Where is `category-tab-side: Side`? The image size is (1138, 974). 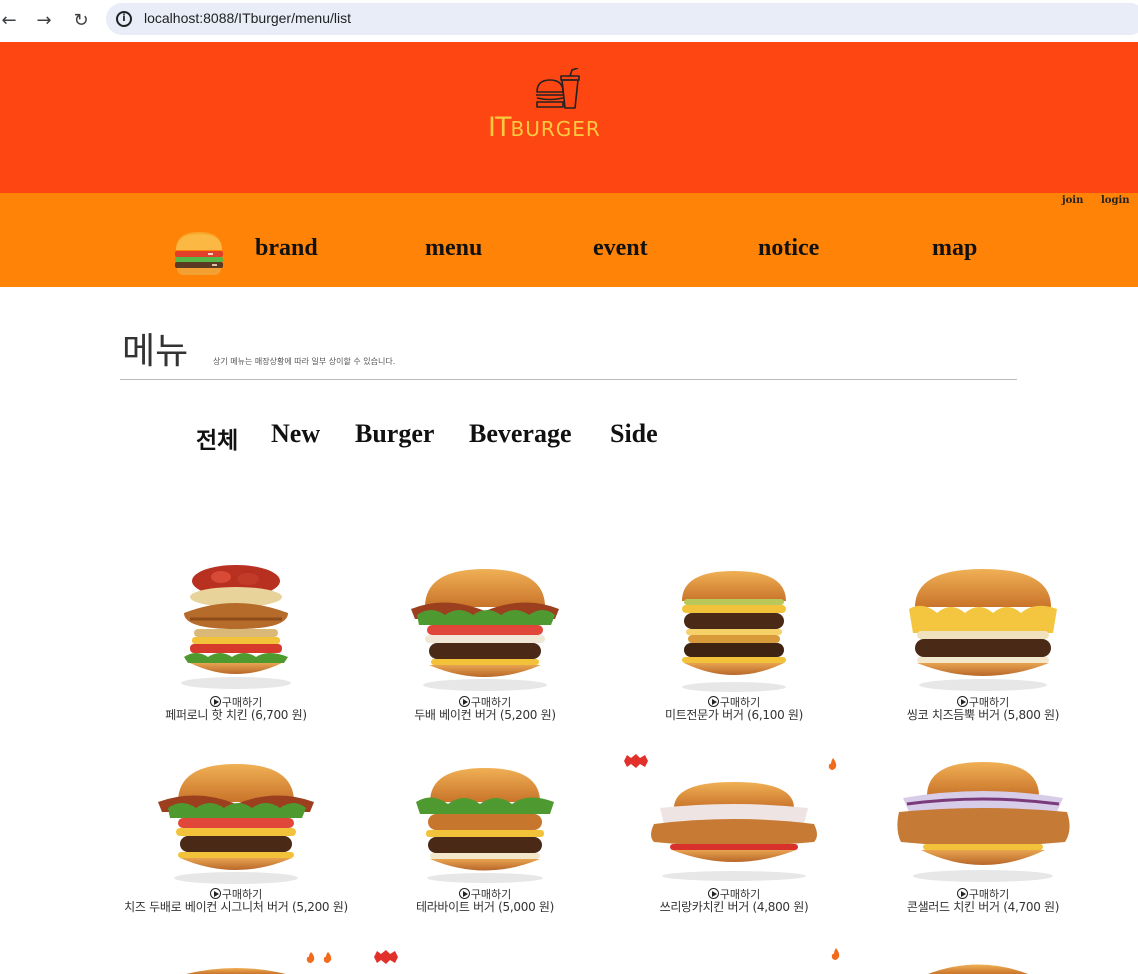
category-tab-side: Side is located at coordinates (634, 434).